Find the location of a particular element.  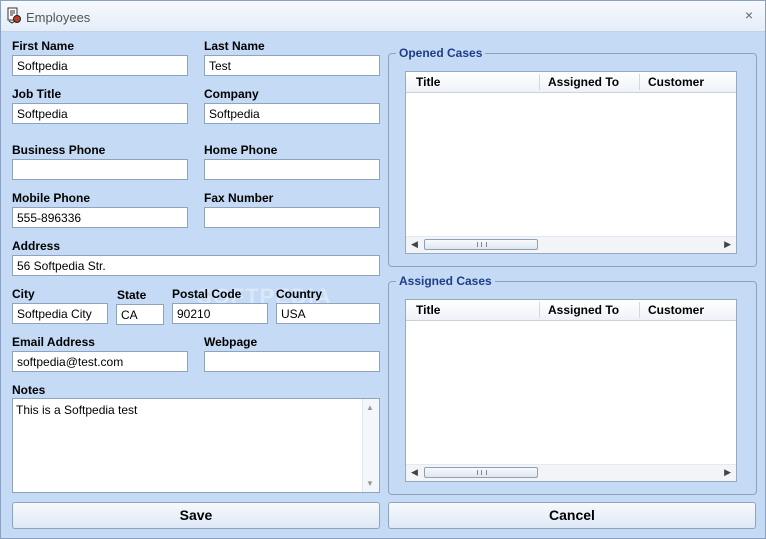

window-title: Employees is located at coordinates (58, 17).